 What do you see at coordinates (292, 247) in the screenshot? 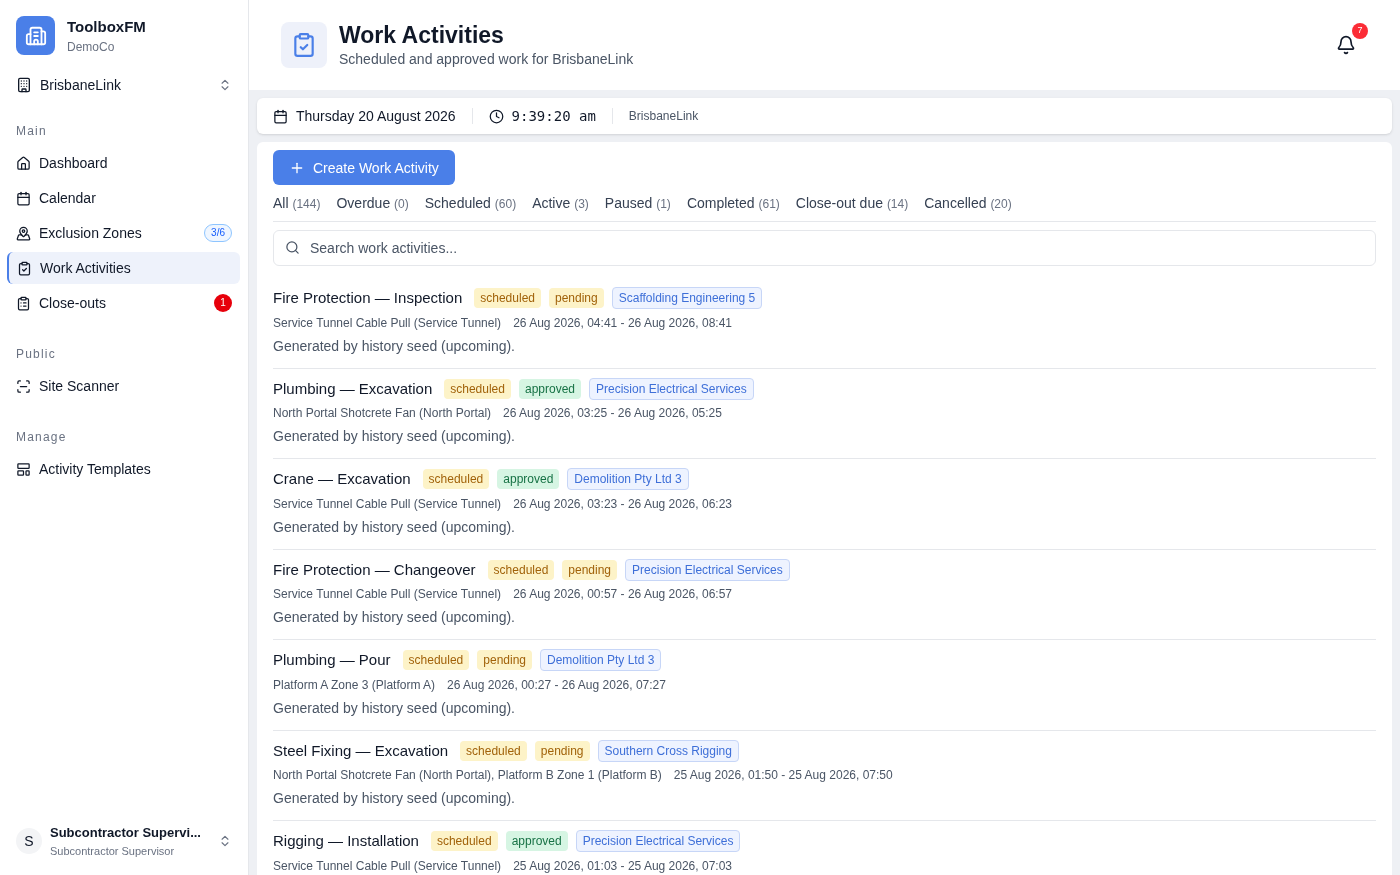
I see `search-icon` at bounding box center [292, 247].